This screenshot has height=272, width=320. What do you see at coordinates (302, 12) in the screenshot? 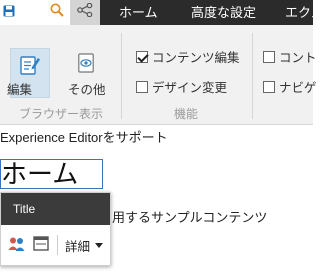
I see `tab-experience: エクス` at bounding box center [302, 12].